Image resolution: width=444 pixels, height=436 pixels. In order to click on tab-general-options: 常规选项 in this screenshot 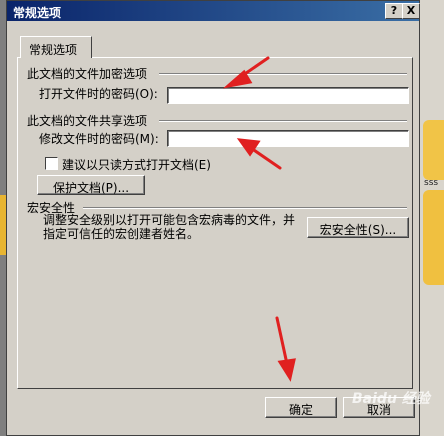, I will do `click(56, 47)`.